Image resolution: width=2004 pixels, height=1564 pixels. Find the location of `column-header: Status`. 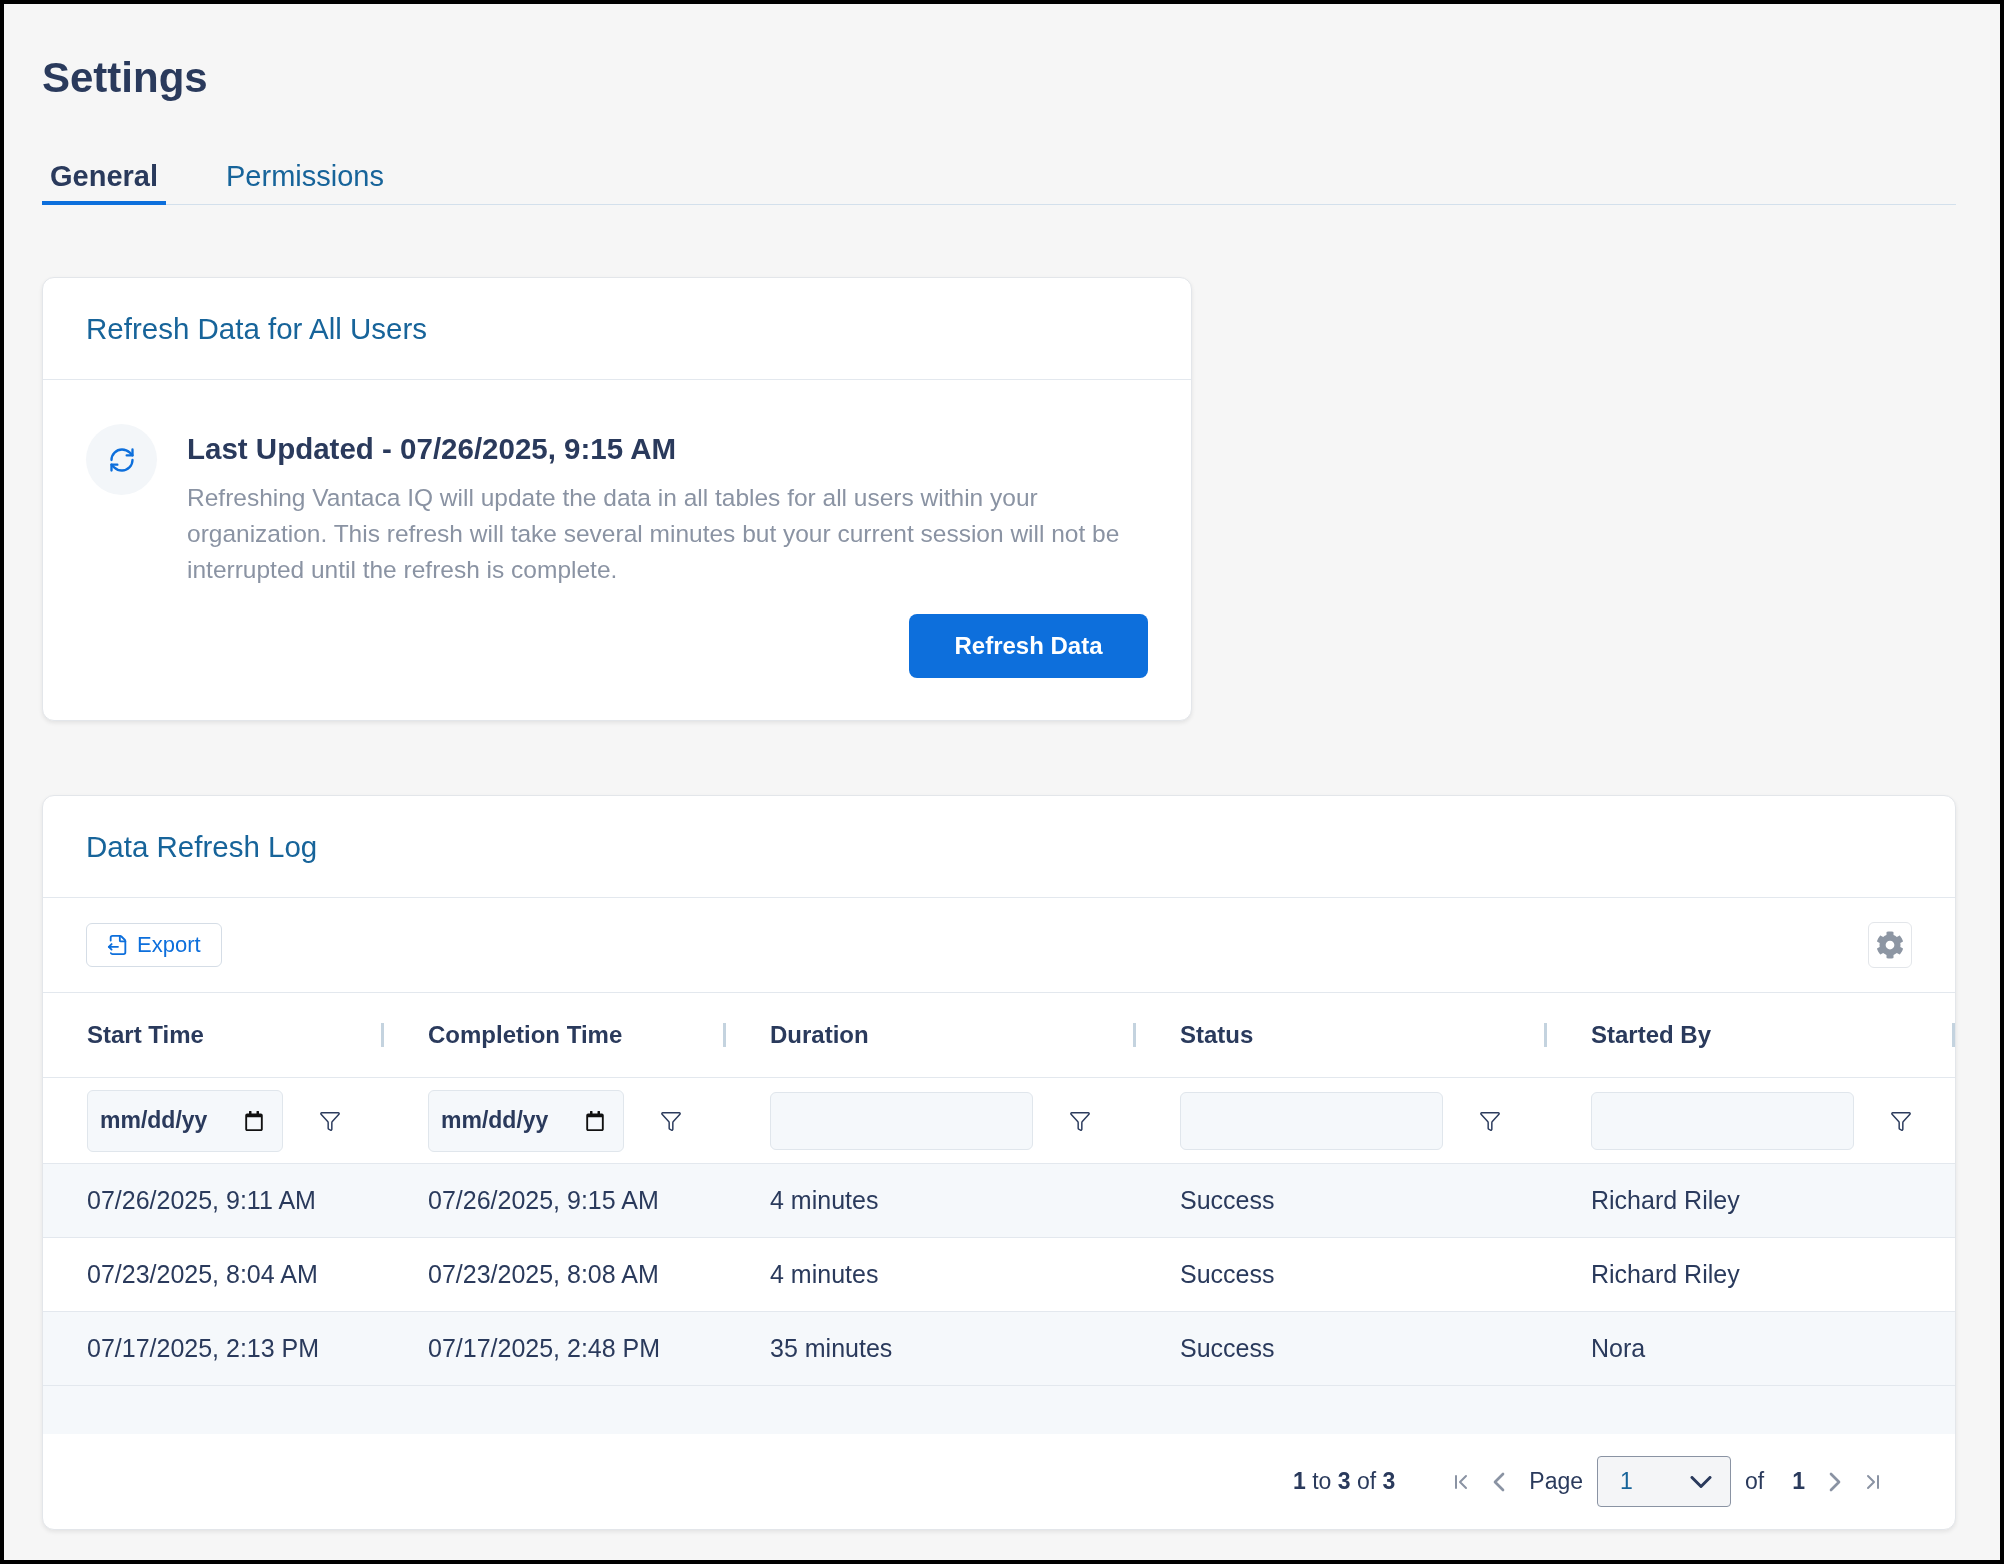

column-header: Status is located at coordinates (1217, 1035).